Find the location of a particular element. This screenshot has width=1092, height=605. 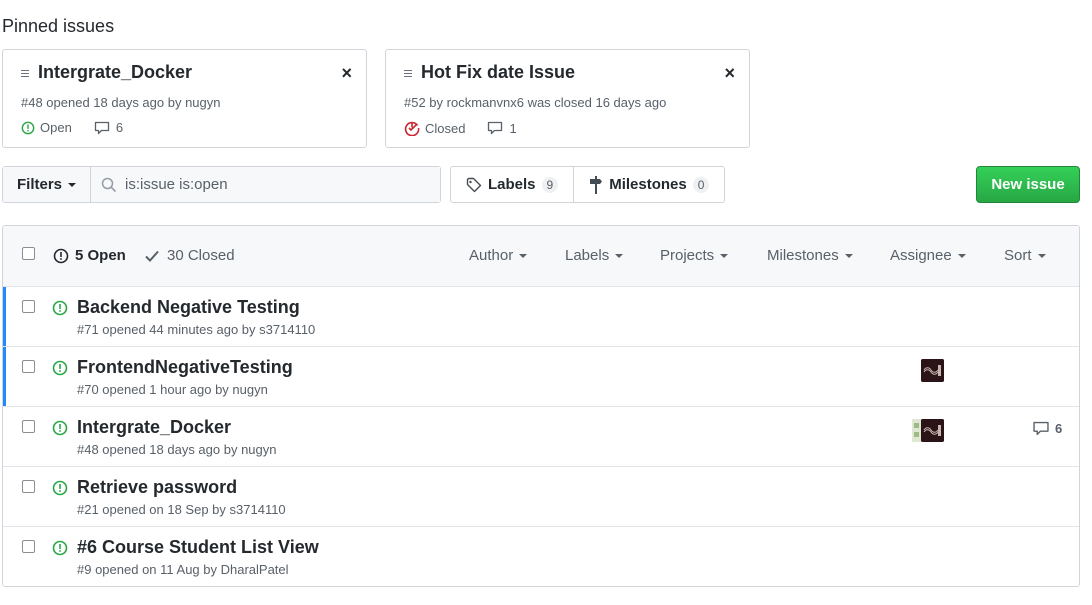

check-icon is located at coordinates (152, 256).